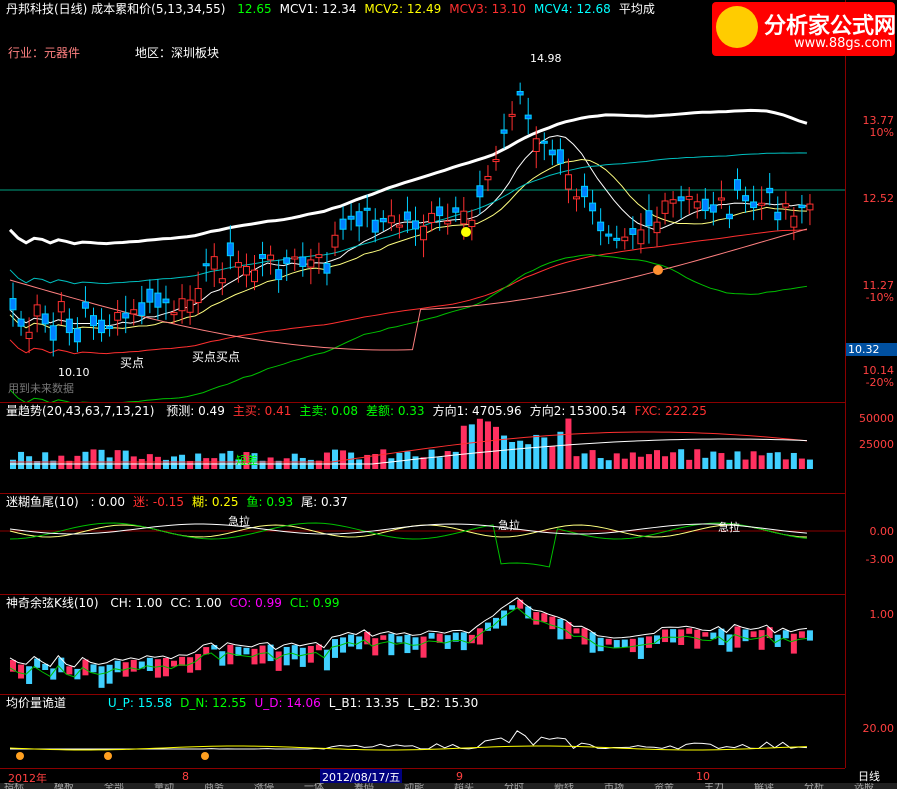 The width and height of the screenshot is (897, 789). I want to click on bottom-tab: 筹码, so click(364, 786).